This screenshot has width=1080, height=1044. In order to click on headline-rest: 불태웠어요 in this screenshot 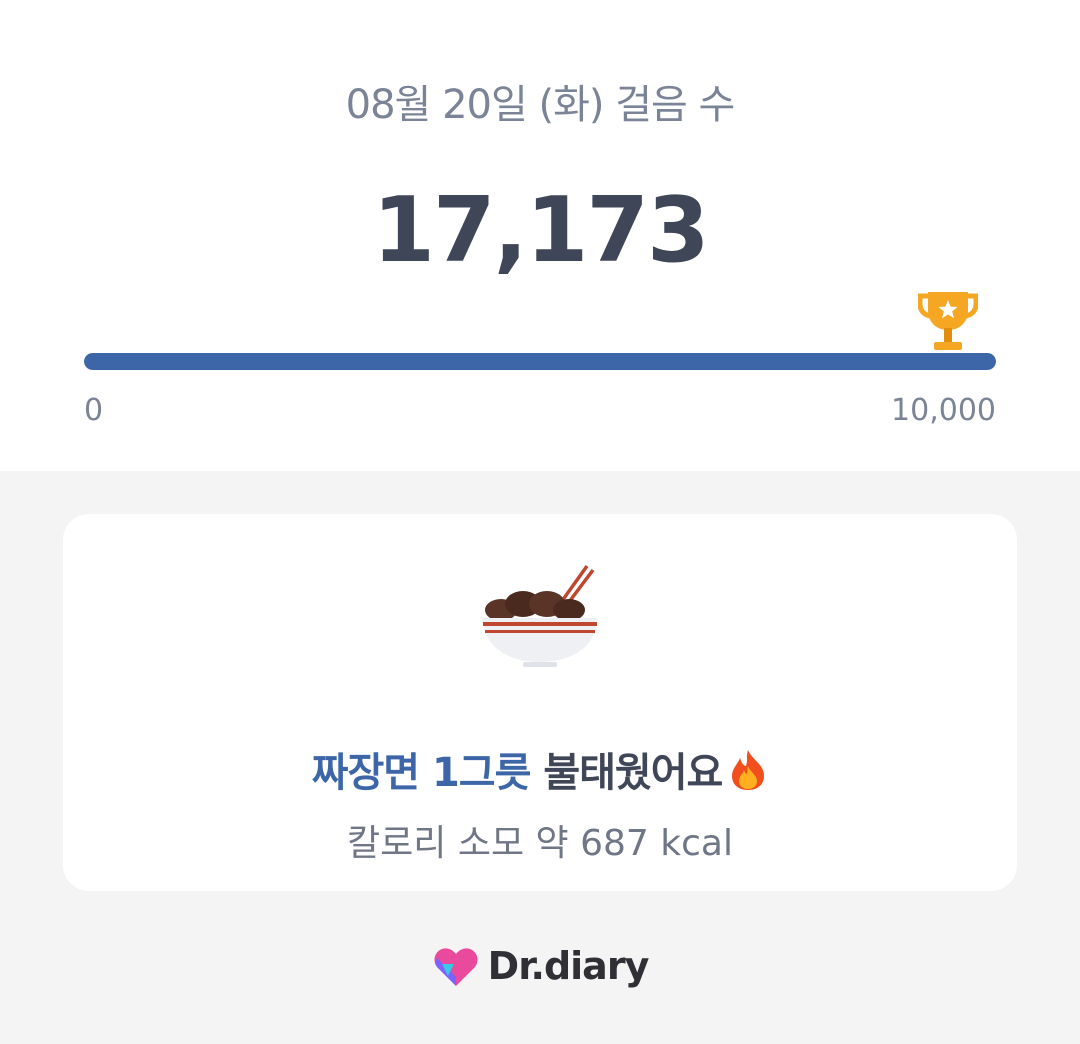, I will do `click(626, 773)`.